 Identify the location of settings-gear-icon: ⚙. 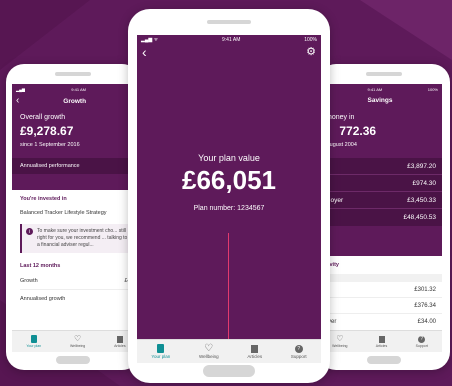
(311, 52).